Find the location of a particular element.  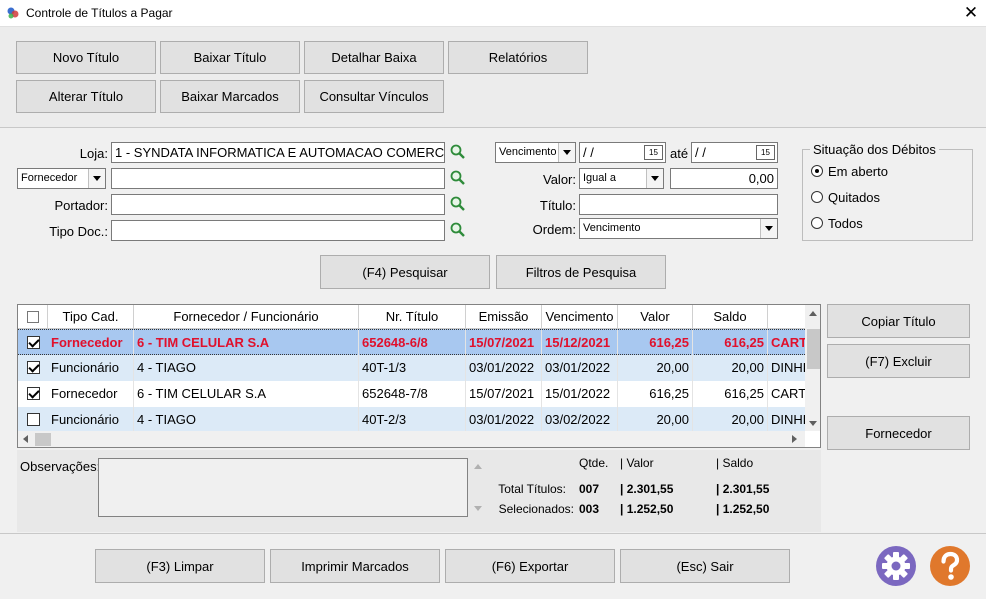

select-all-header is located at coordinates (33, 317).